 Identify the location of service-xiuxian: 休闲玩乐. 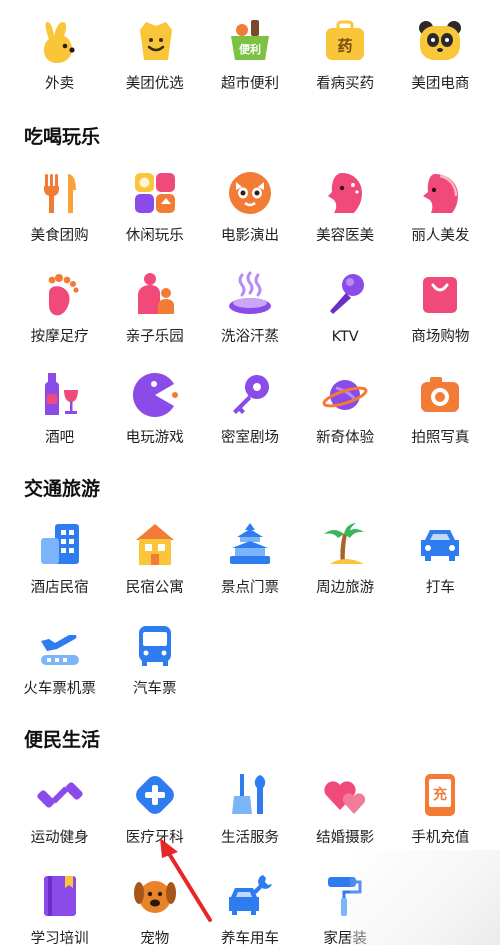
(154, 206).